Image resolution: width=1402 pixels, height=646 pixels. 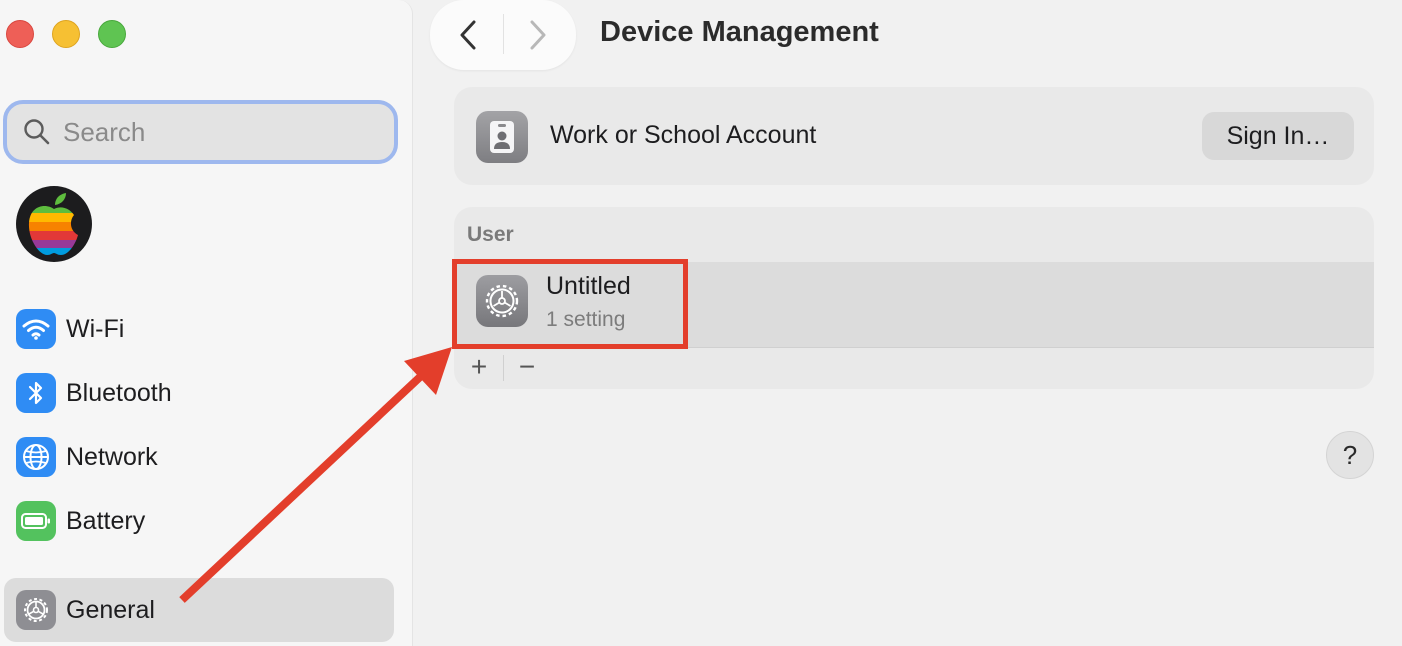 What do you see at coordinates (104, 131) in the screenshot?
I see `search-placeholder: Search` at bounding box center [104, 131].